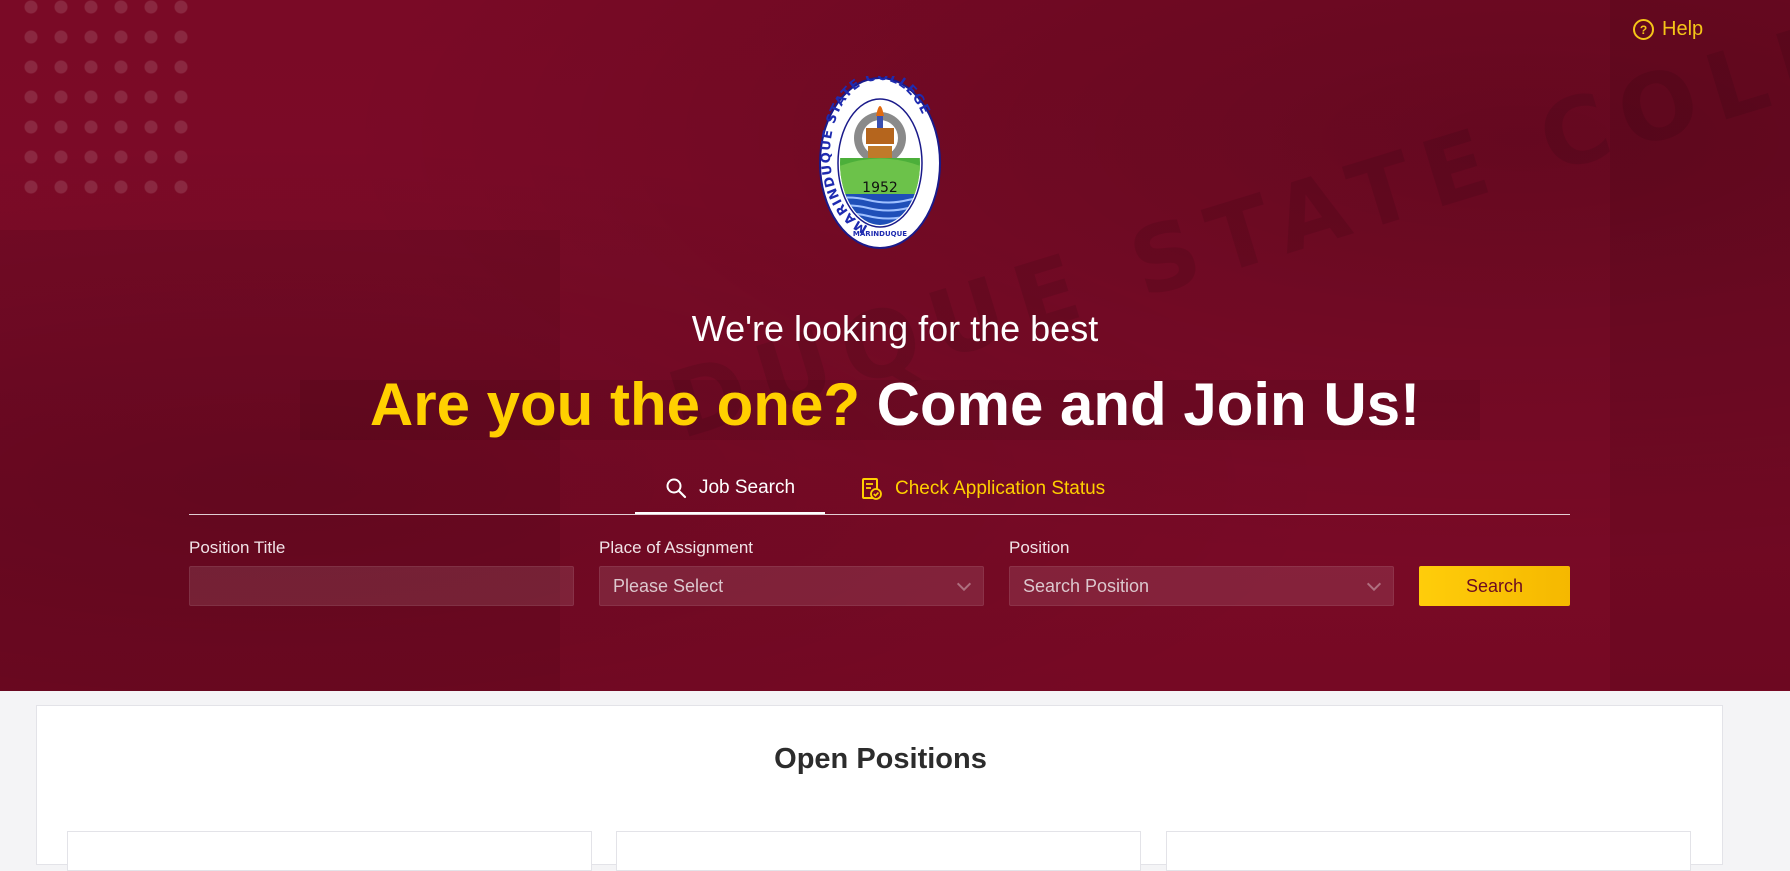  I want to click on svg-text: 1952, so click(880, 188).